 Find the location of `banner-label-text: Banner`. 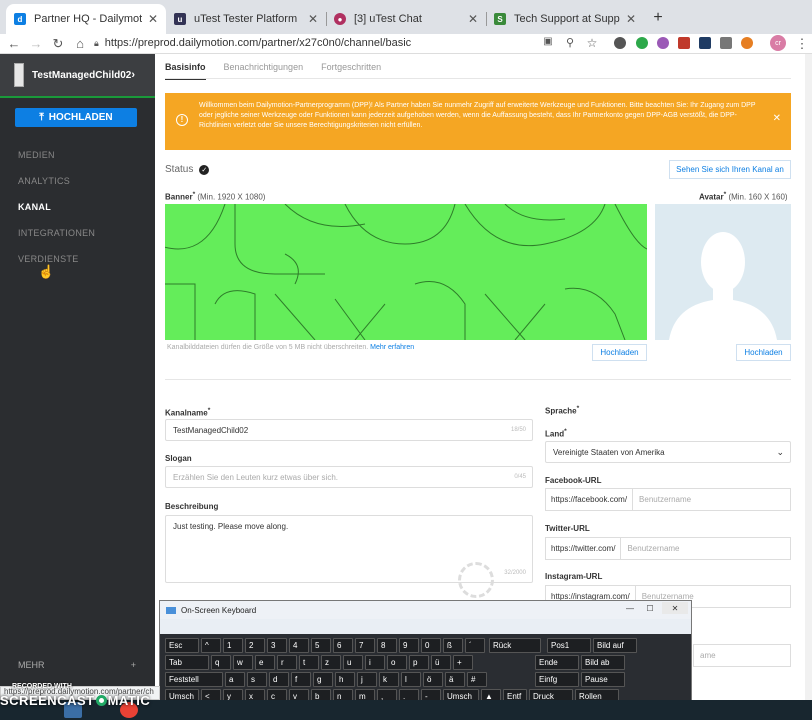

banner-label-text: Banner is located at coordinates (179, 197).